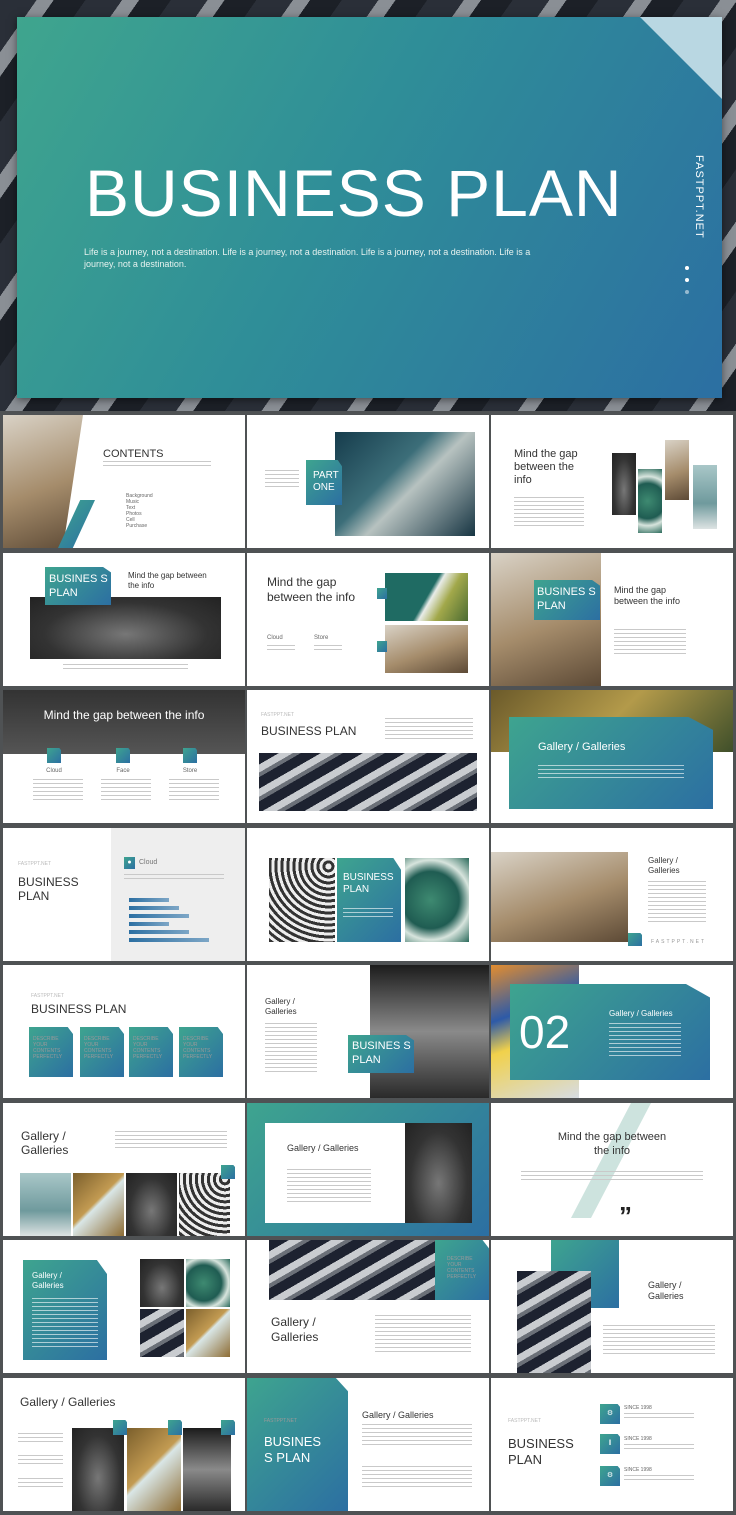 The image size is (736, 1515). What do you see at coordinates (368, 1169) in the screenshot?
I see `slide-gallery-elephant: Gallery / Galleries` at bounding box center [368, 1169].